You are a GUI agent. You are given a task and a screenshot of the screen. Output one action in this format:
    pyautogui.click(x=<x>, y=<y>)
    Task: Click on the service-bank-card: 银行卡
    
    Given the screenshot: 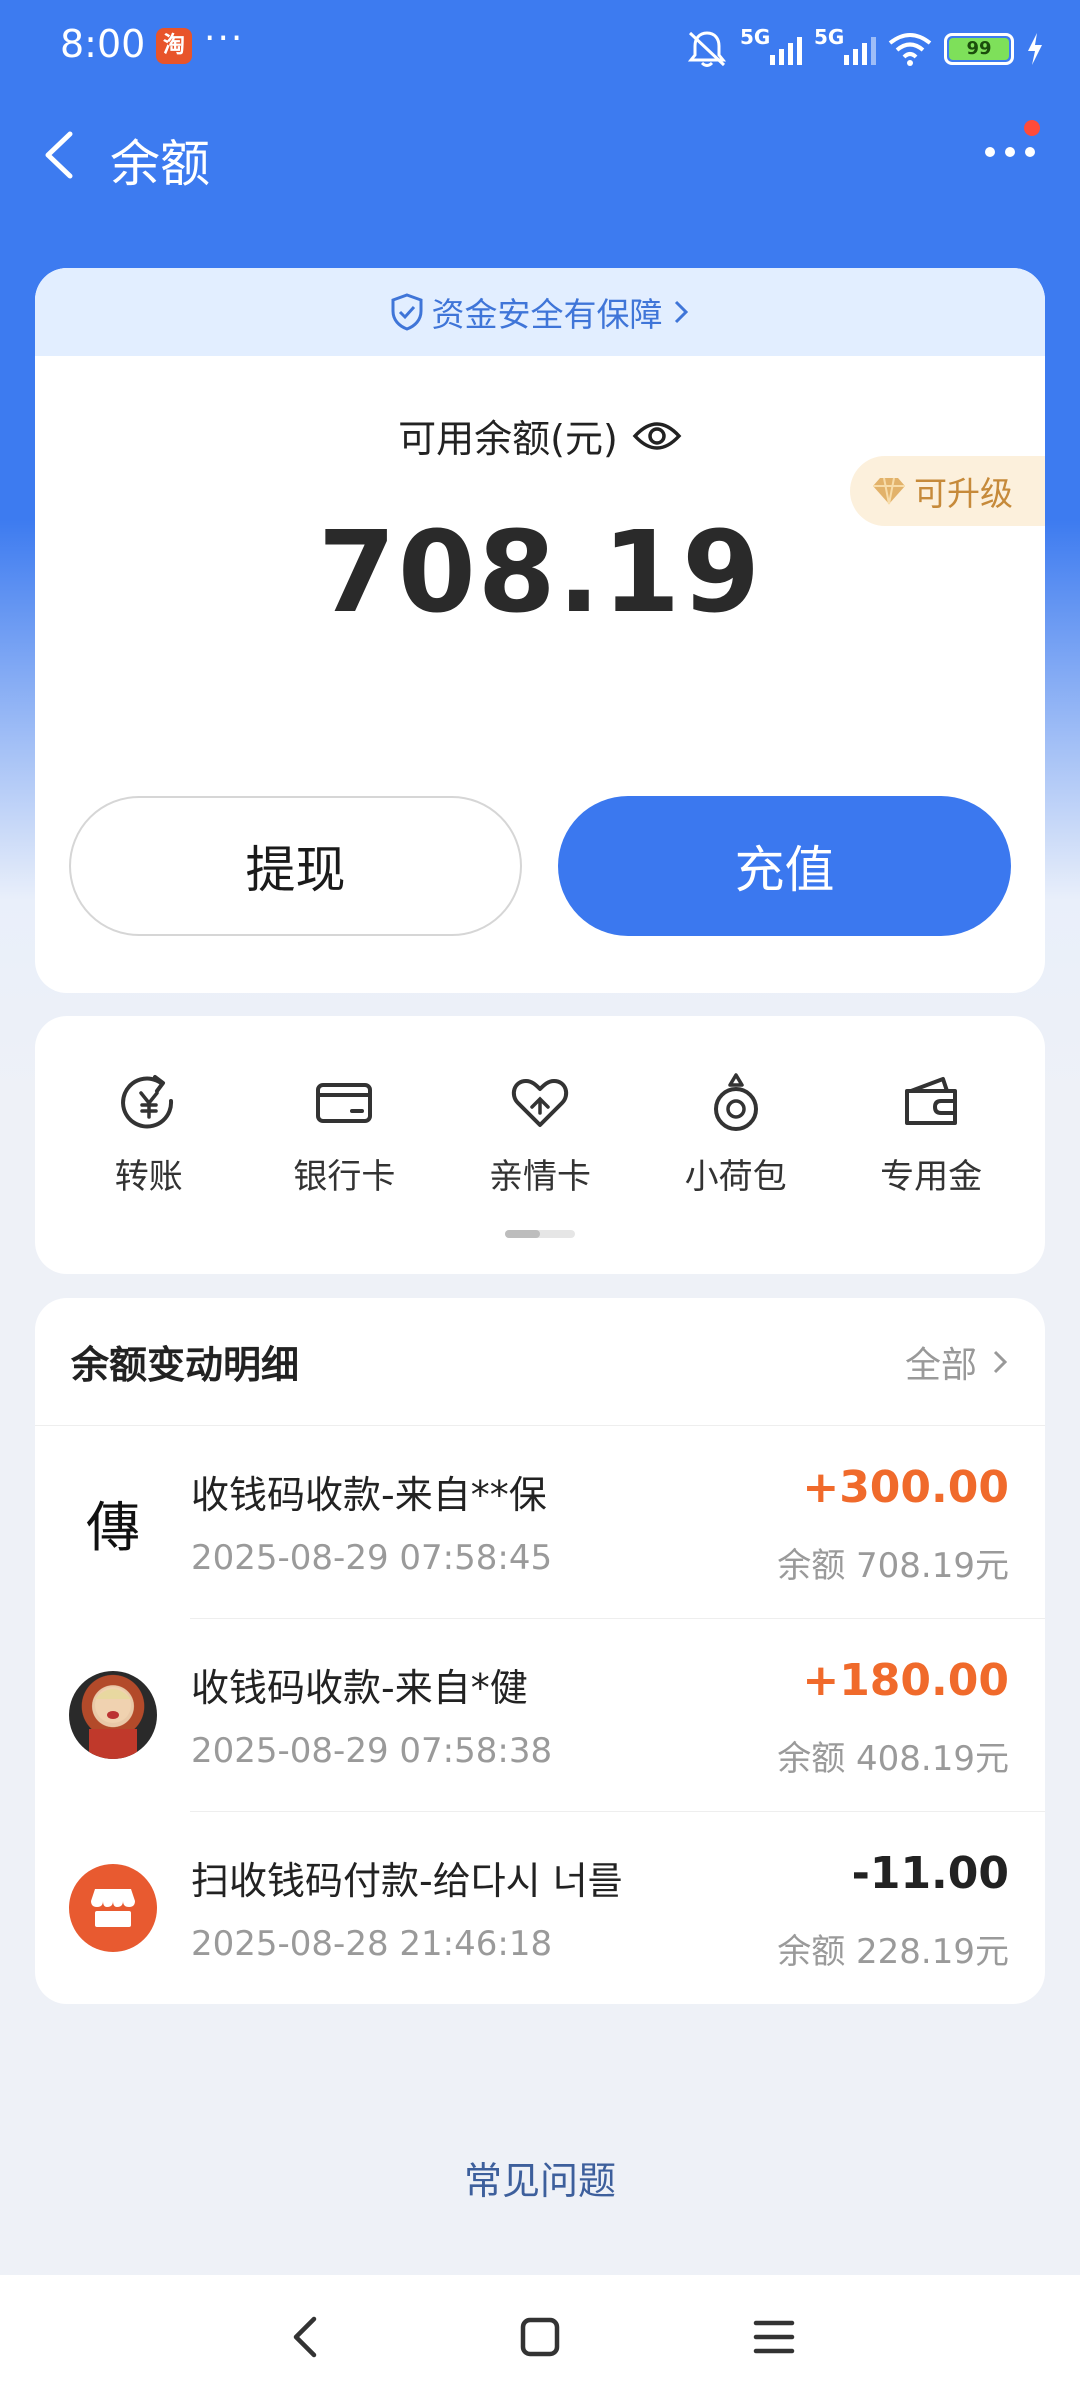 What is the action you would take?
    pyautogui.click(x=345, y=1134)
    